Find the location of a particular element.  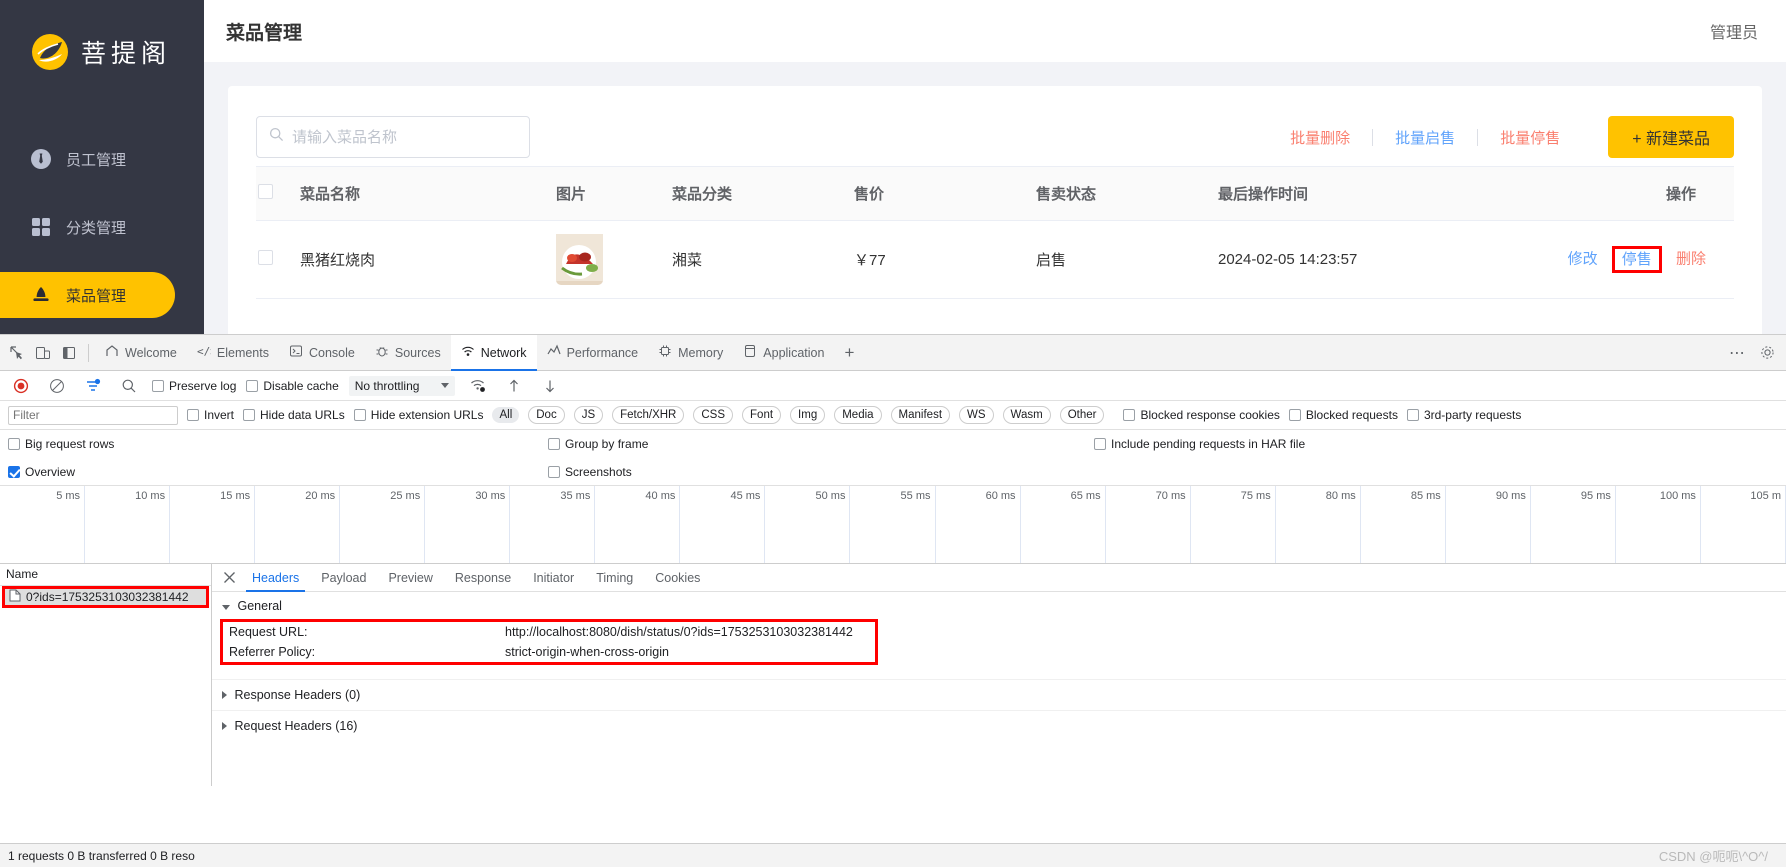

col-name: 菜品名称 is located at coordinates (428, 193).